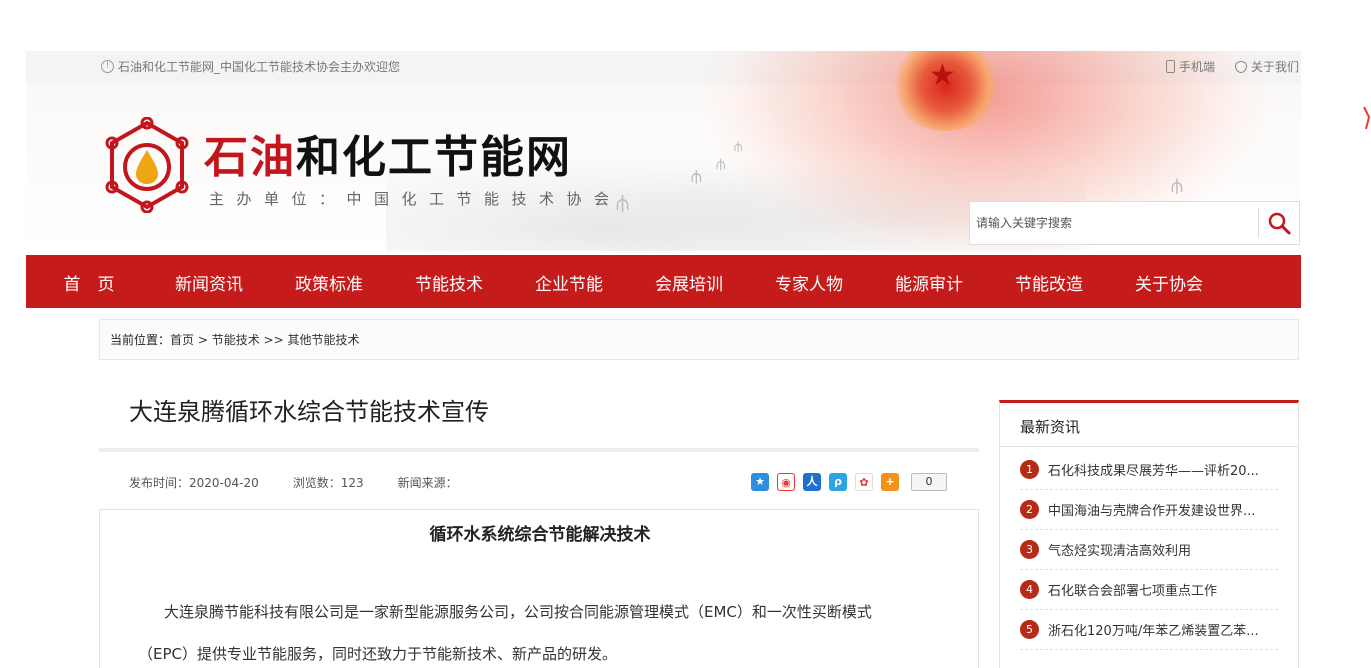 This screenshot has width=1371, height=668. What do you see at coordinates (182, 340) in the screenshot?
I see `breadcrumb-home: 首页` at bounding box center [182, 340].